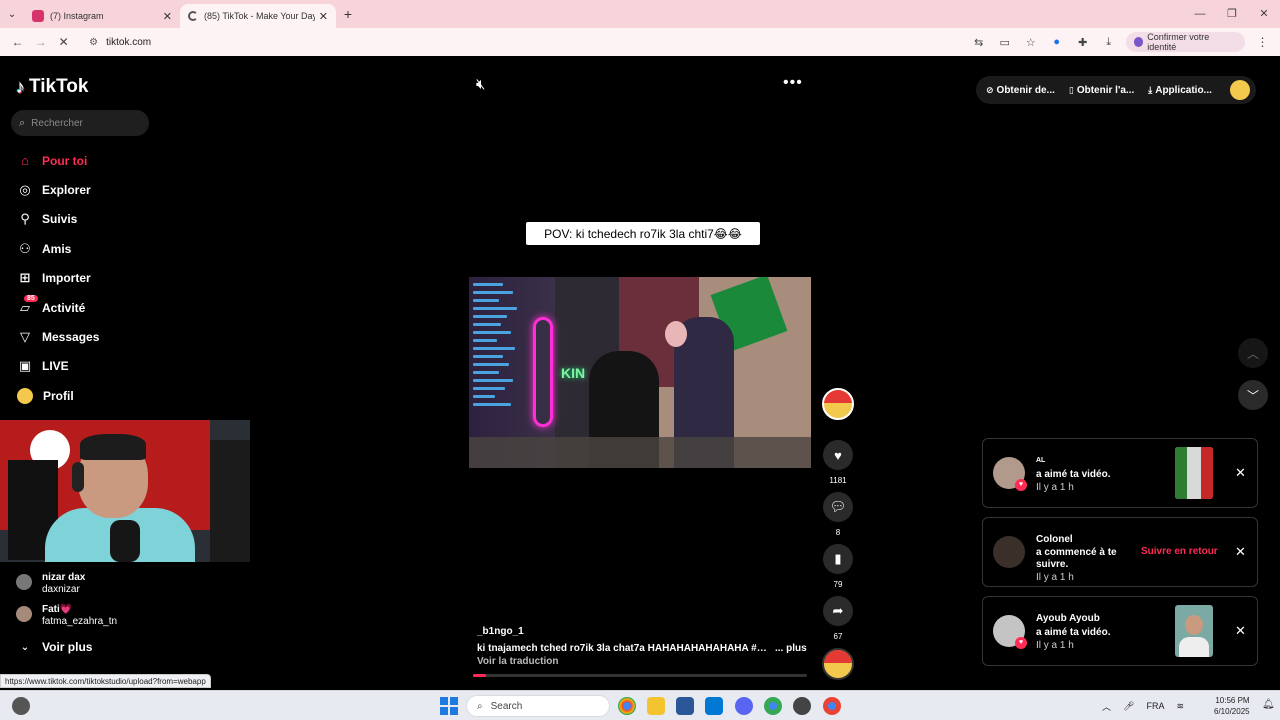 The height and width of the screenshot is (720, 1280). What do you see at coordinates (1057, 42) in the screenshot?
I see `extension-icon: ●` at bounding box center [1057, 42].